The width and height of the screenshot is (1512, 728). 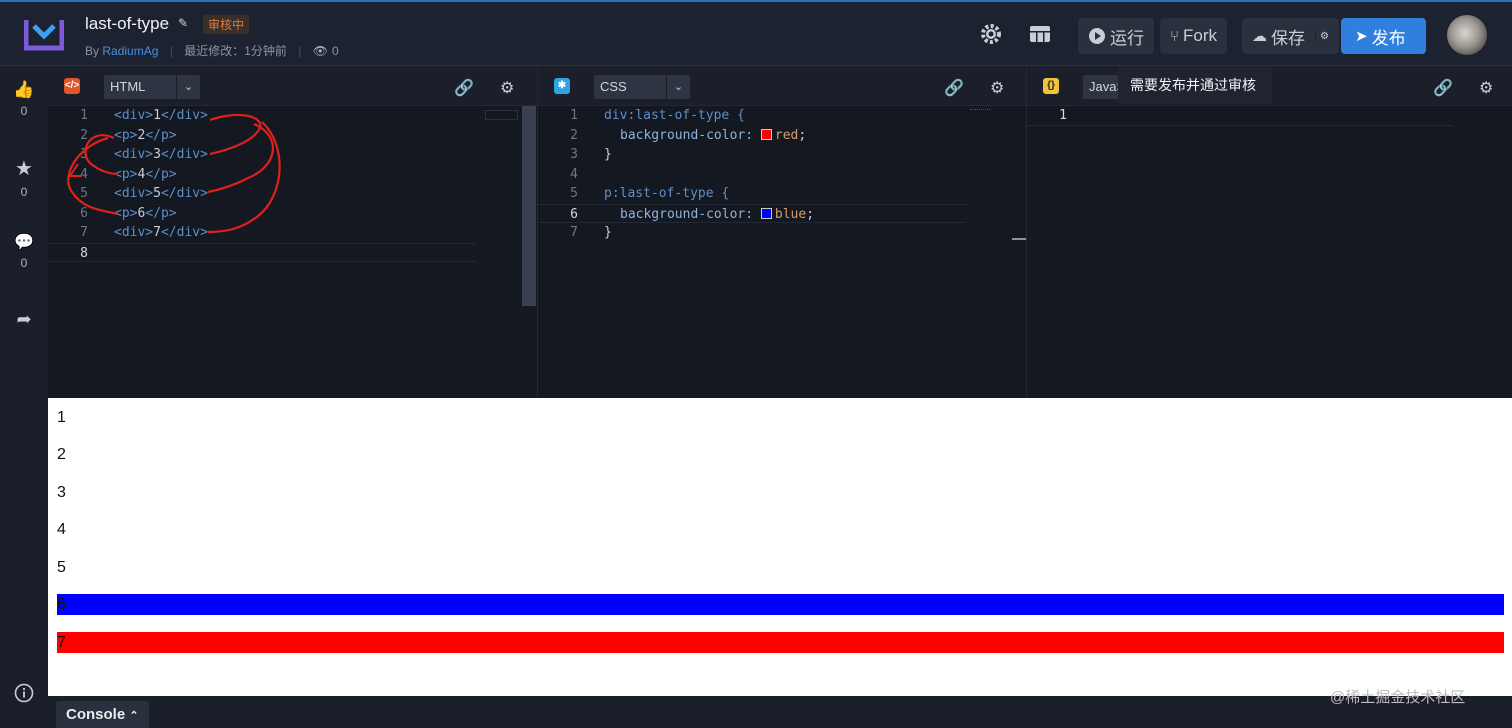 I want to click on publish-tooltip: 需要发布并通过审核, so click(x=1195, y=85).